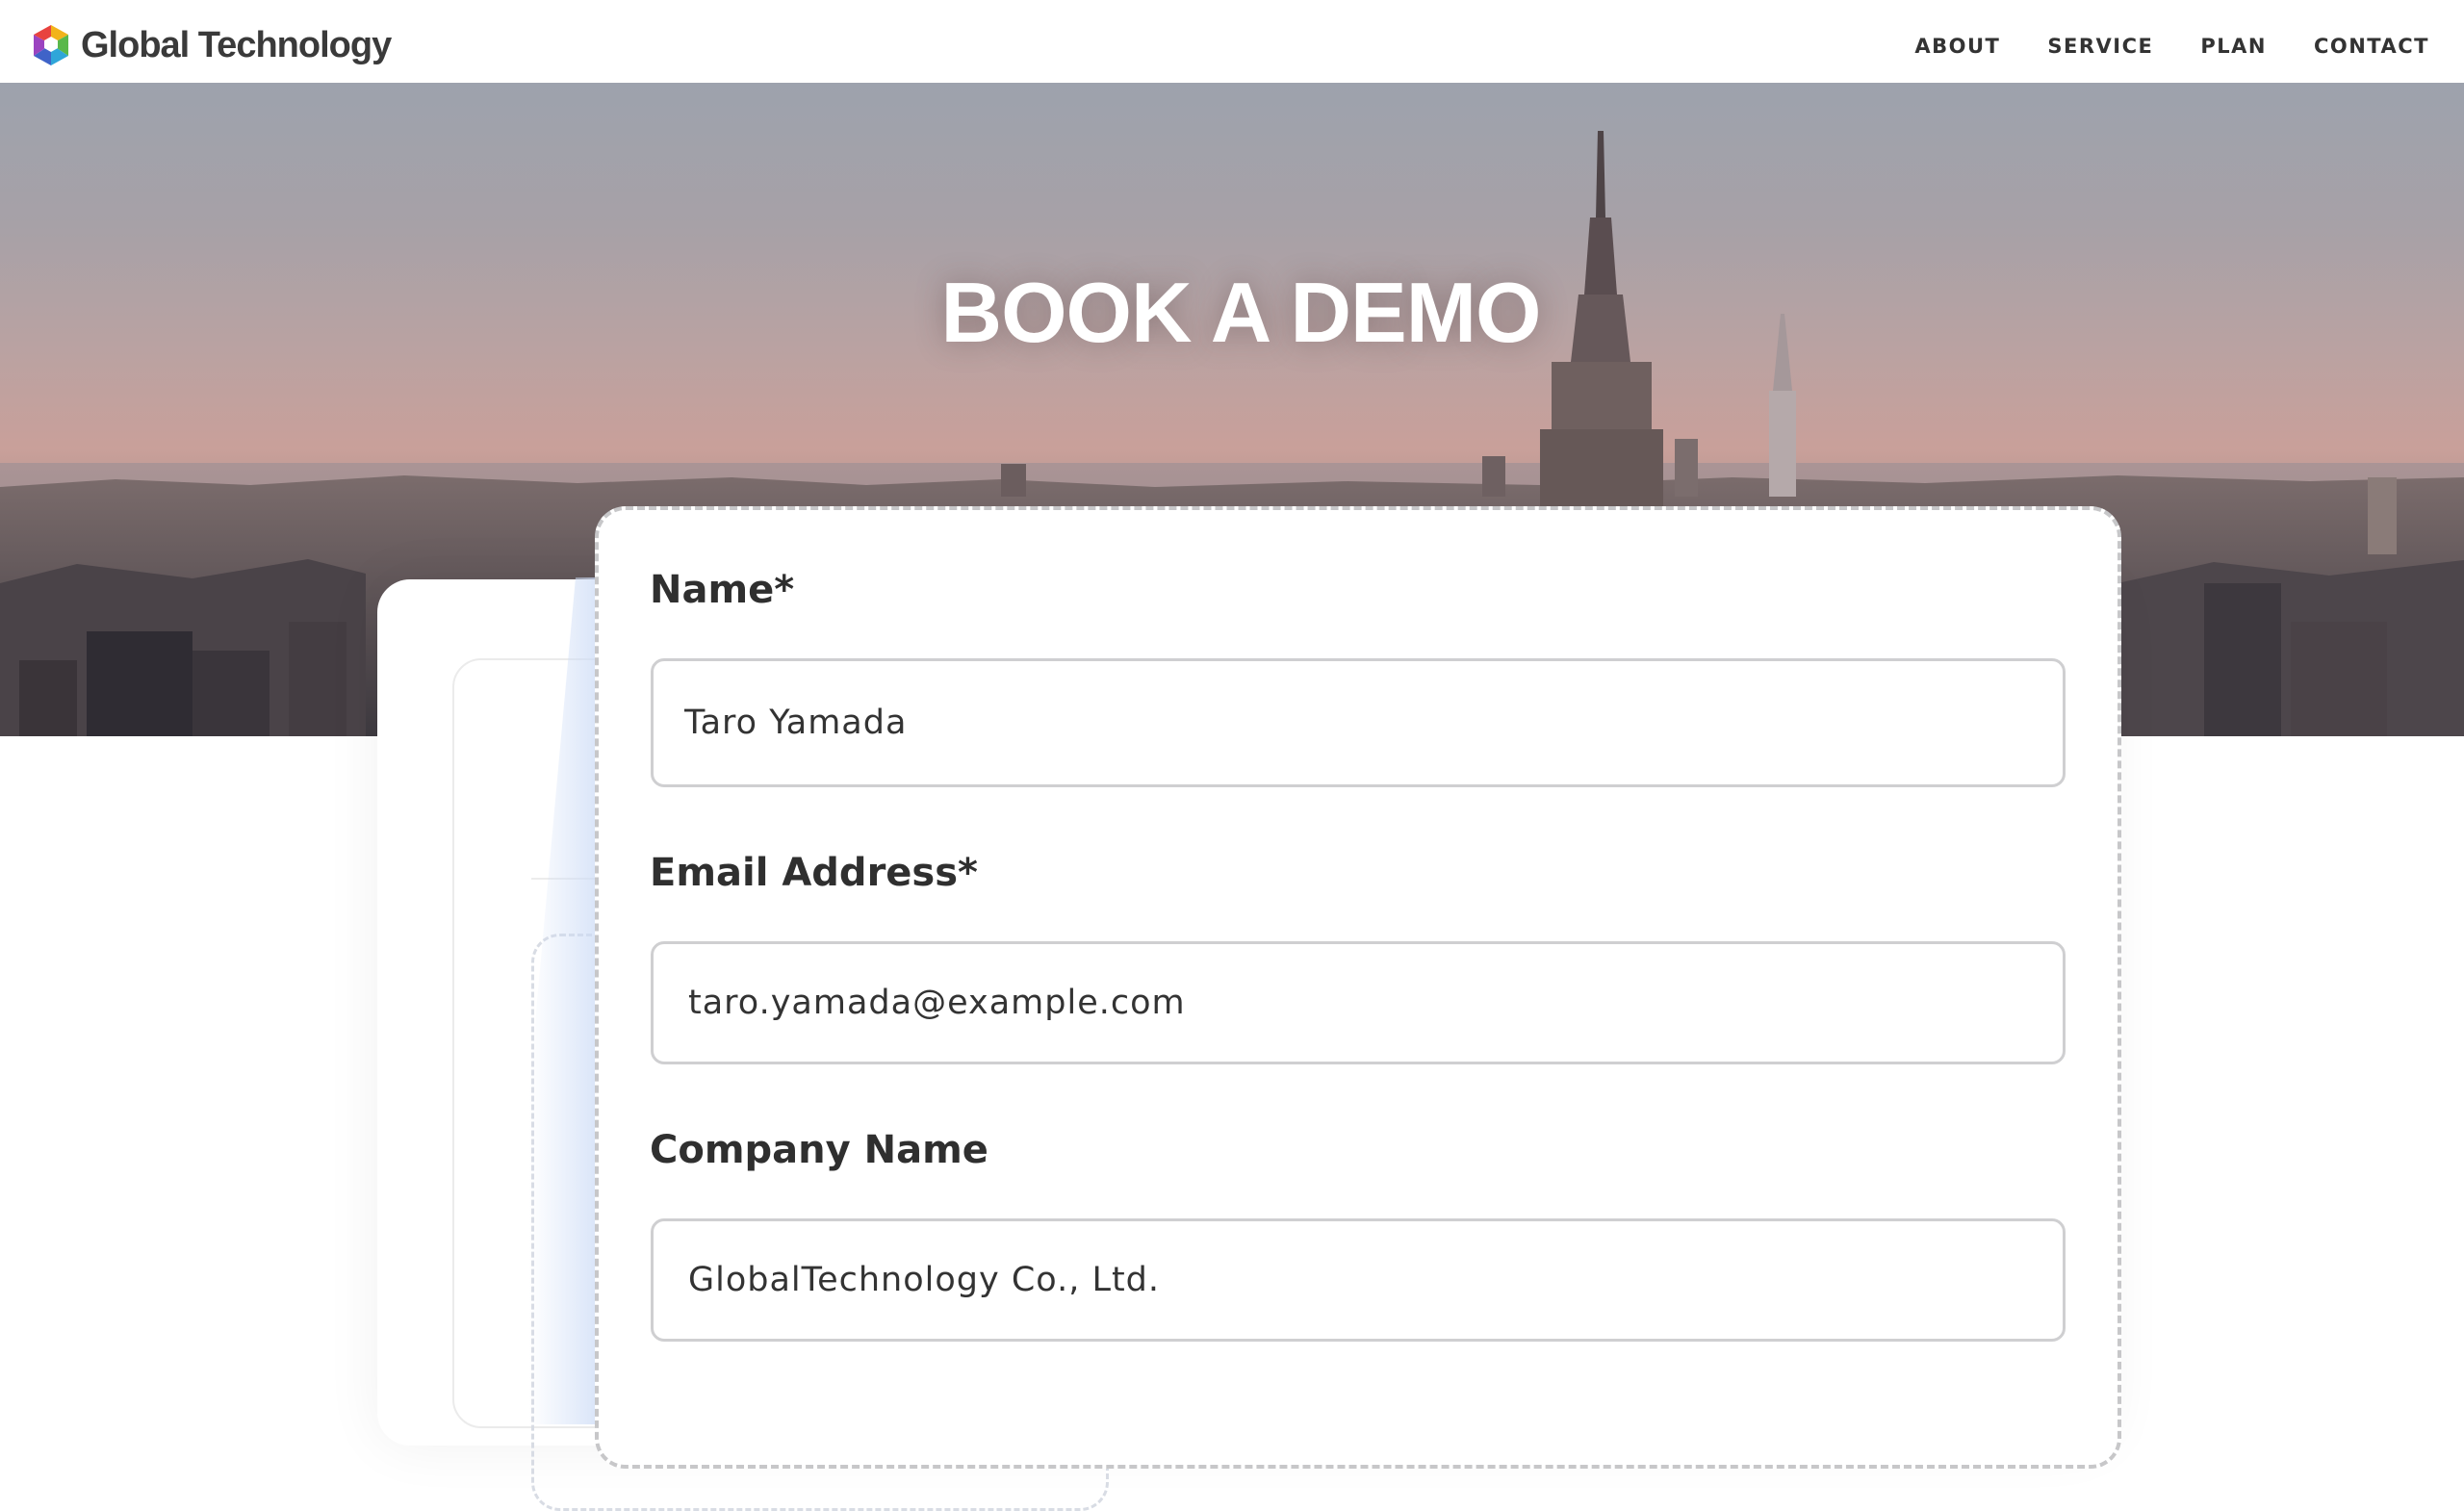 This screenshot has width=2464, height=1511. Describe the element at coordinates (2233, 46) in the screenshot. I see `nav-plan: PLAN` at that location.